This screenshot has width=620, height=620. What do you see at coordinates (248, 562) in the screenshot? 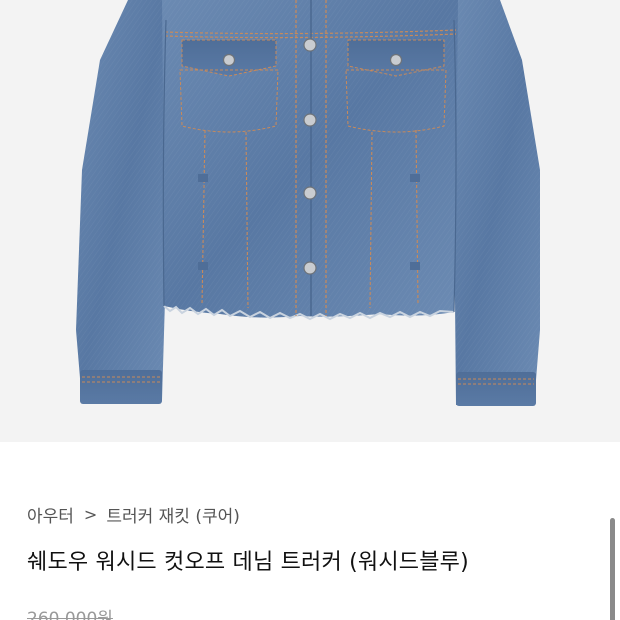
I see `product-title: 쉐도우 워시드 컷오프 데님 트러커 (워시드블루)` at bounding box center [248, 562].